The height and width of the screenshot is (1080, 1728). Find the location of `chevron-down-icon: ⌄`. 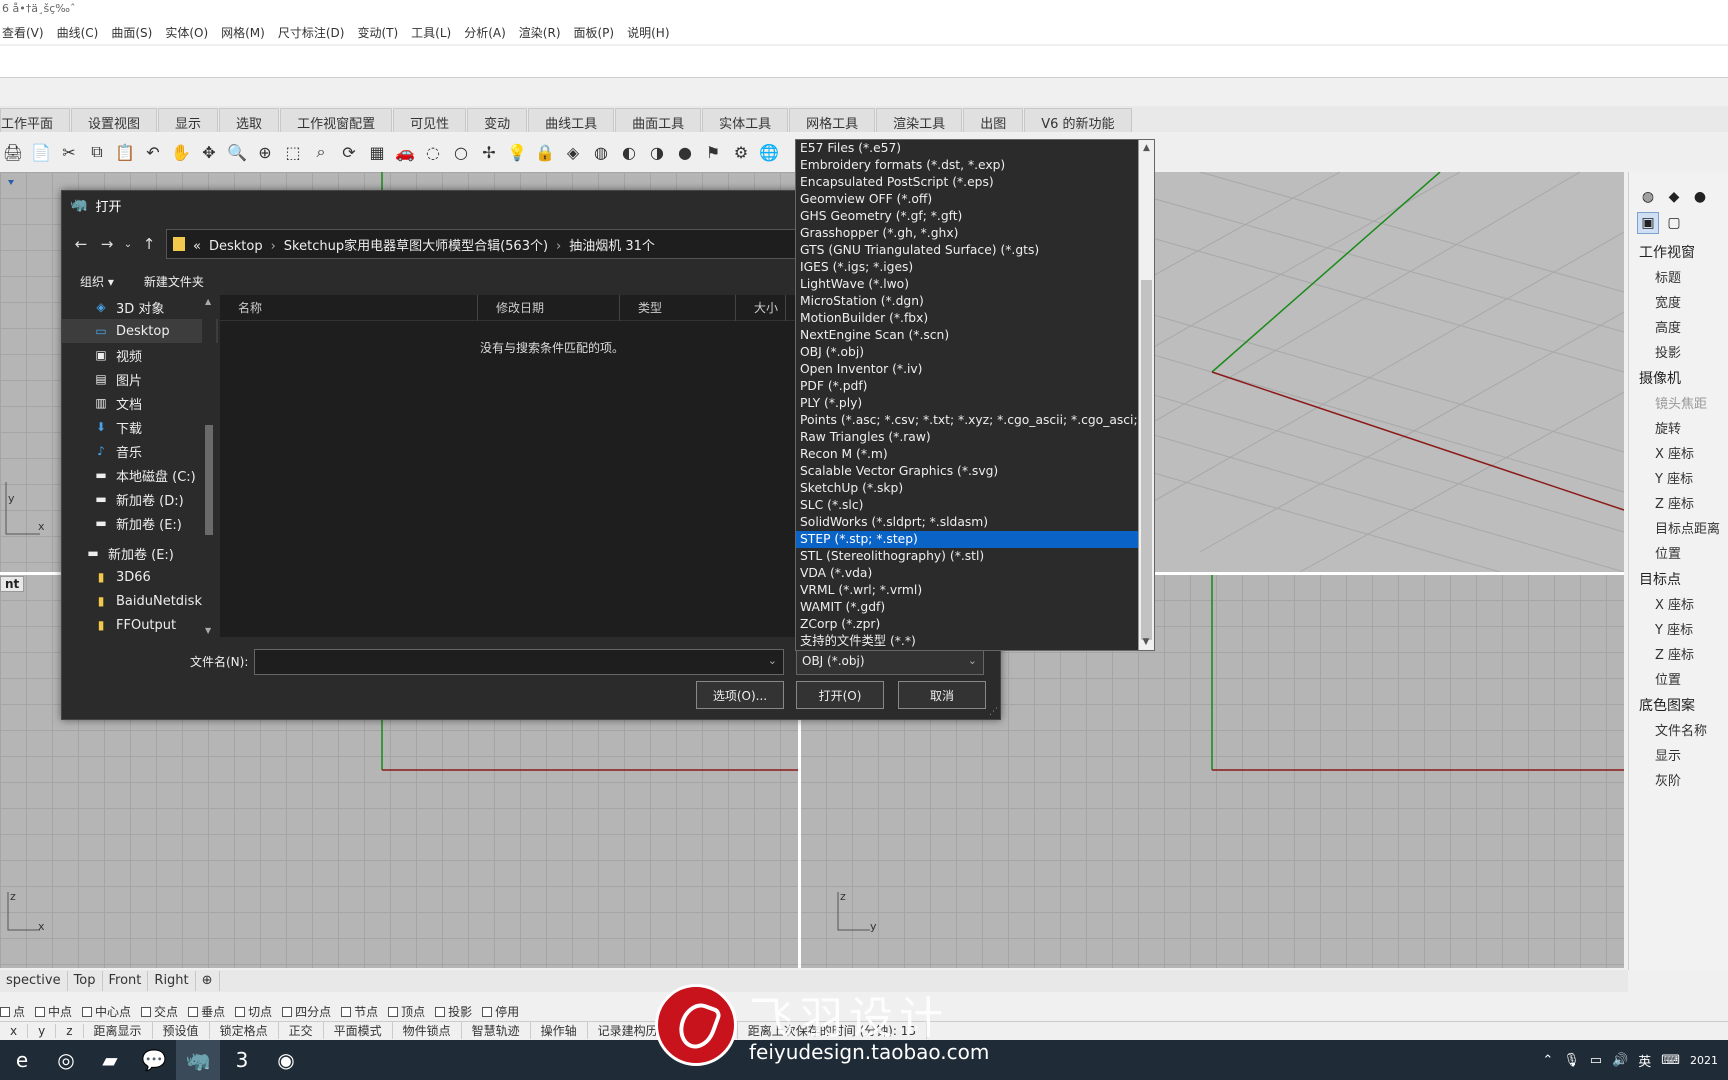

chevron-down-icon: ⌄ is located at coordinates (772, 660).